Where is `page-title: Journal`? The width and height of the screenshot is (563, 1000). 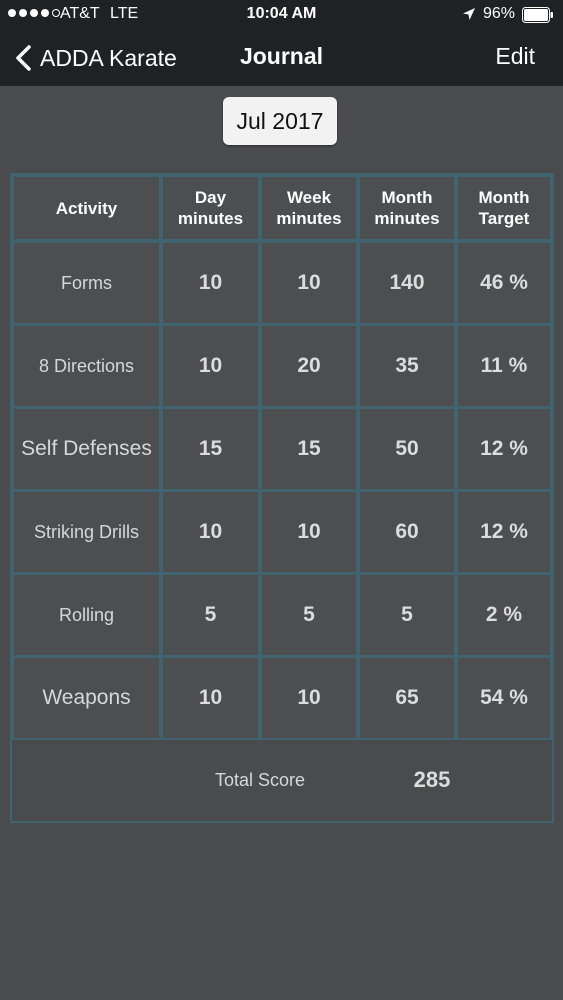 page-title: Journal is located at coordinates (281, 56).